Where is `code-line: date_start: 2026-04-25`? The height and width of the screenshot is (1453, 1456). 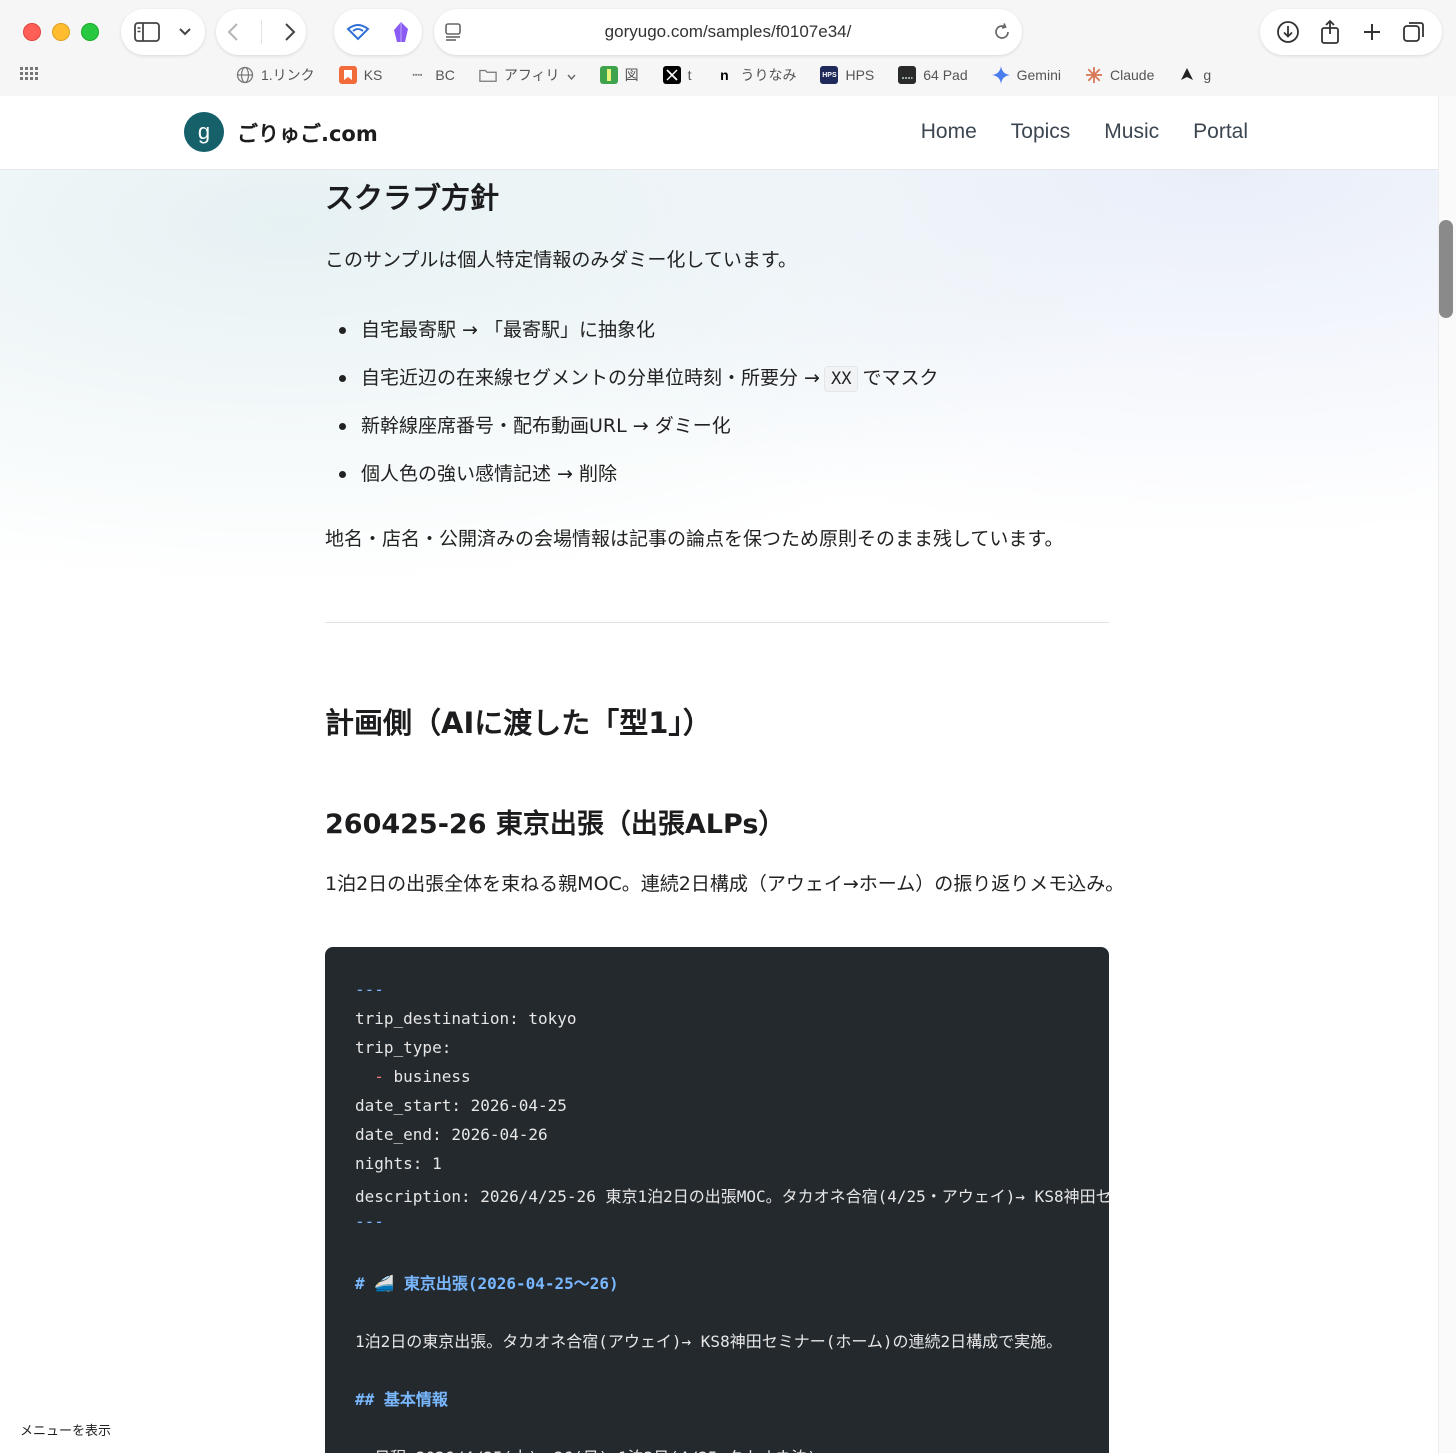 code-line: date_start: 2026-04-25 is located at coordinates (461, 1105).